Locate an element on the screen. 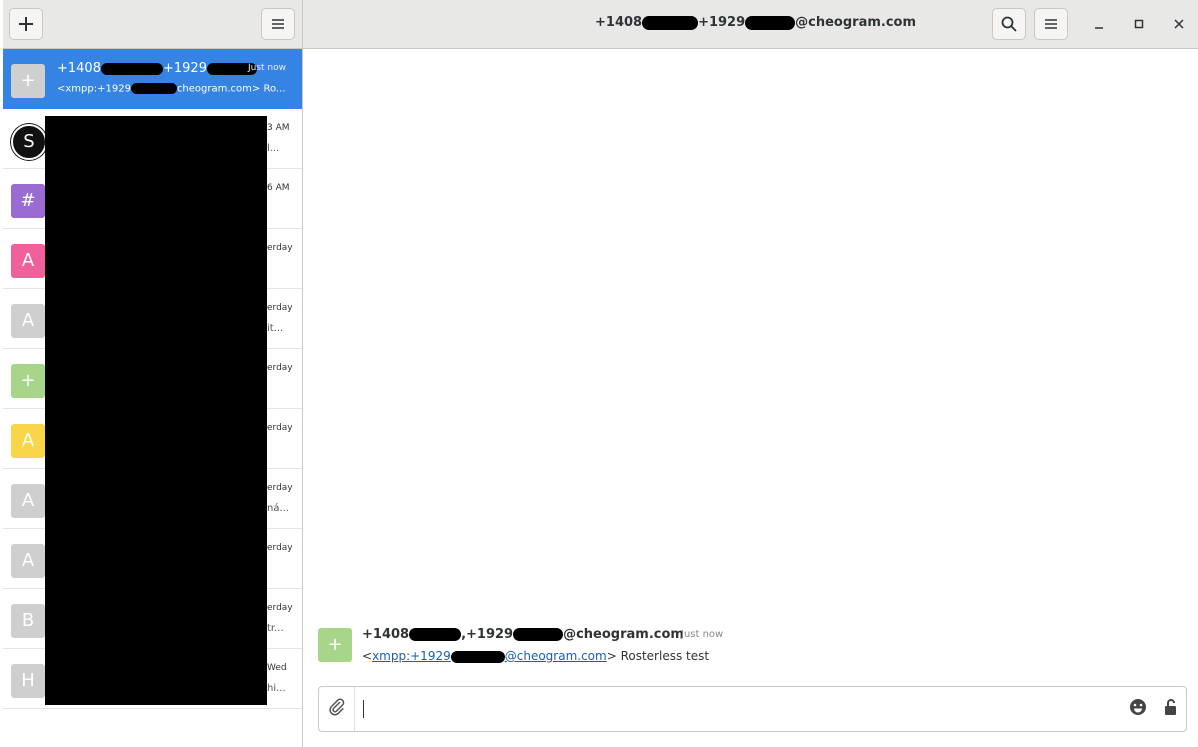  add-icon is located at coordinates (26, 24).